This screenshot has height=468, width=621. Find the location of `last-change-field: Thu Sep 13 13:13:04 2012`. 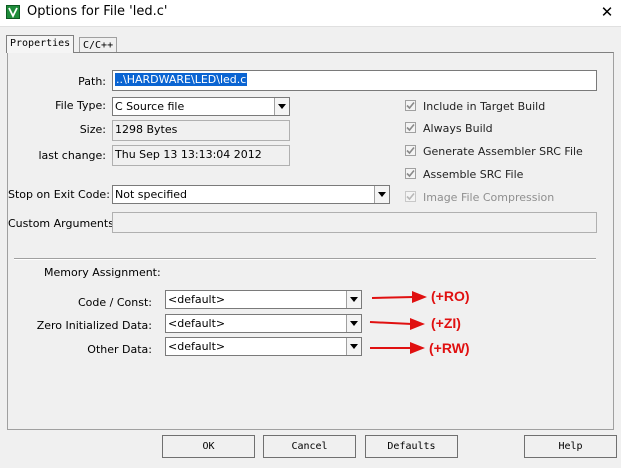

last-change-field: Thu Sep 13 13:13:04 2012 is located at coordinates (201, 155).